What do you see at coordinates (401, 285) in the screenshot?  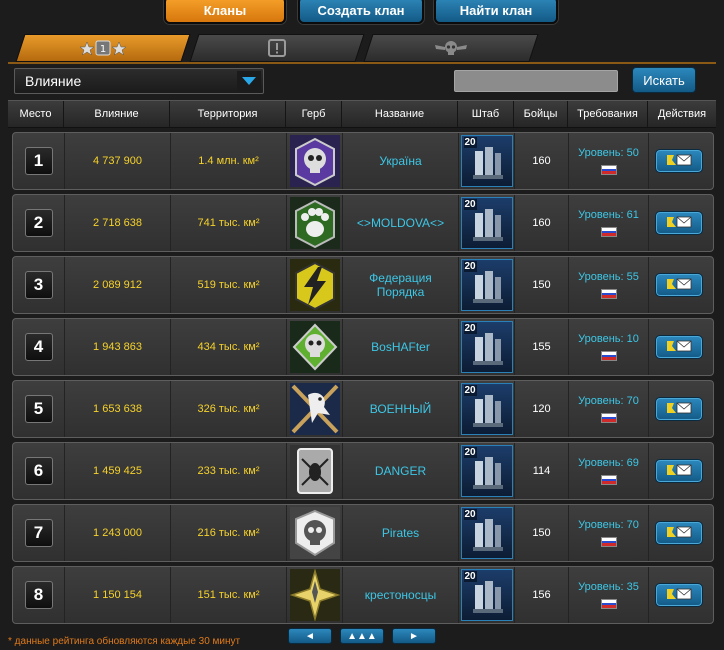 I see `clan-name: Федерация Порядка` at bounding box center [401, 285].